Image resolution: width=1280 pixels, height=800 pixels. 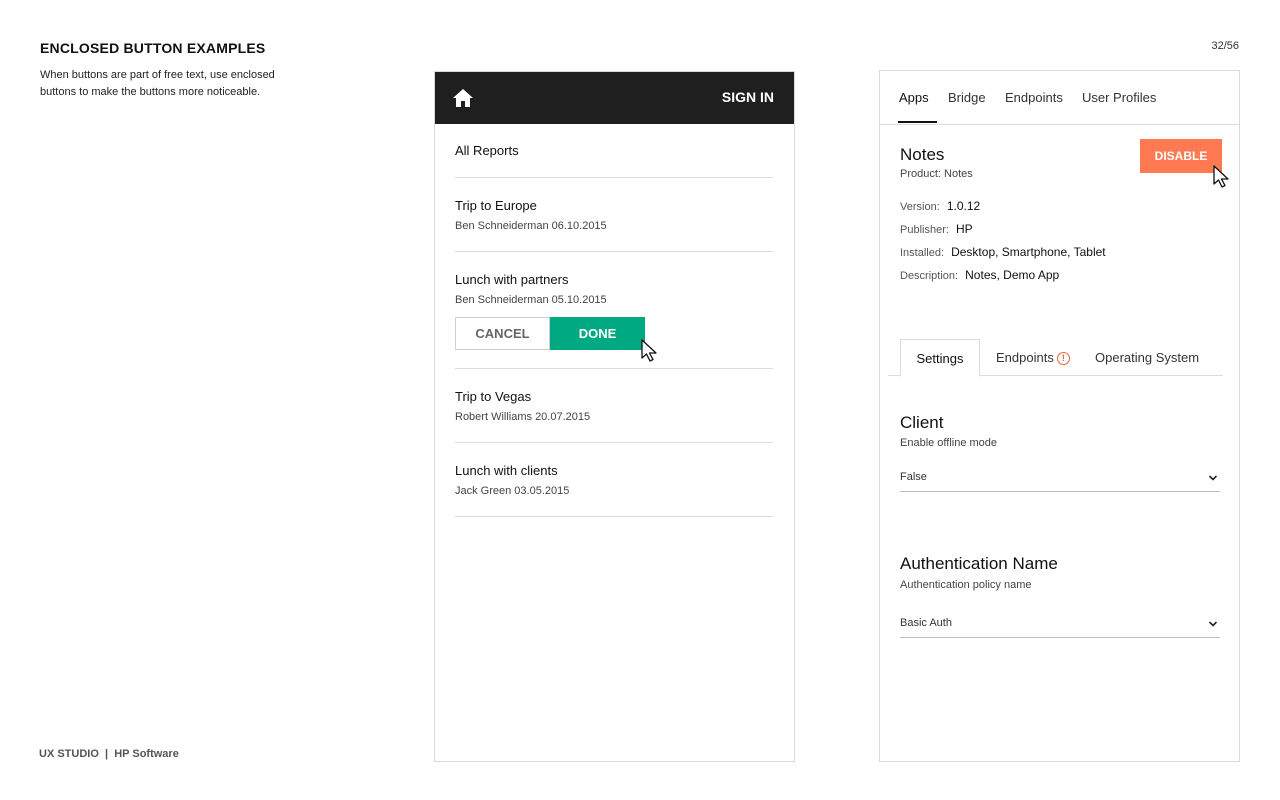 I want to click on property-value: 1.0.12, so click(x=963, y=206).